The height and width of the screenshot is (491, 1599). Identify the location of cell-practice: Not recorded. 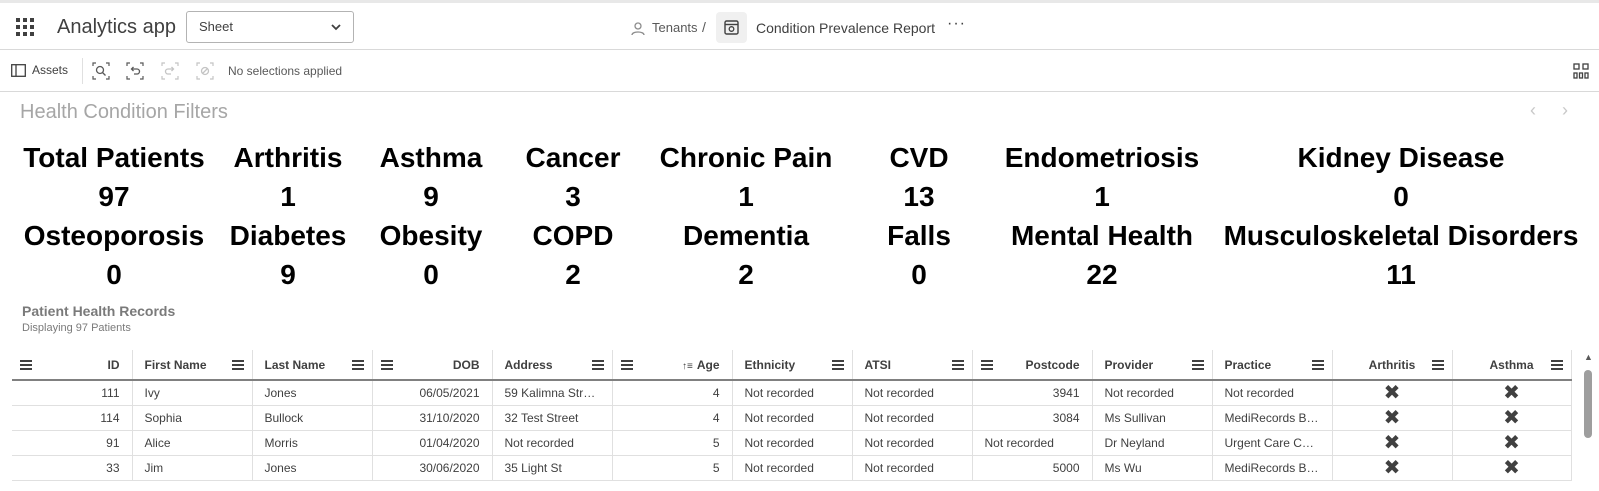
(1272, 393).